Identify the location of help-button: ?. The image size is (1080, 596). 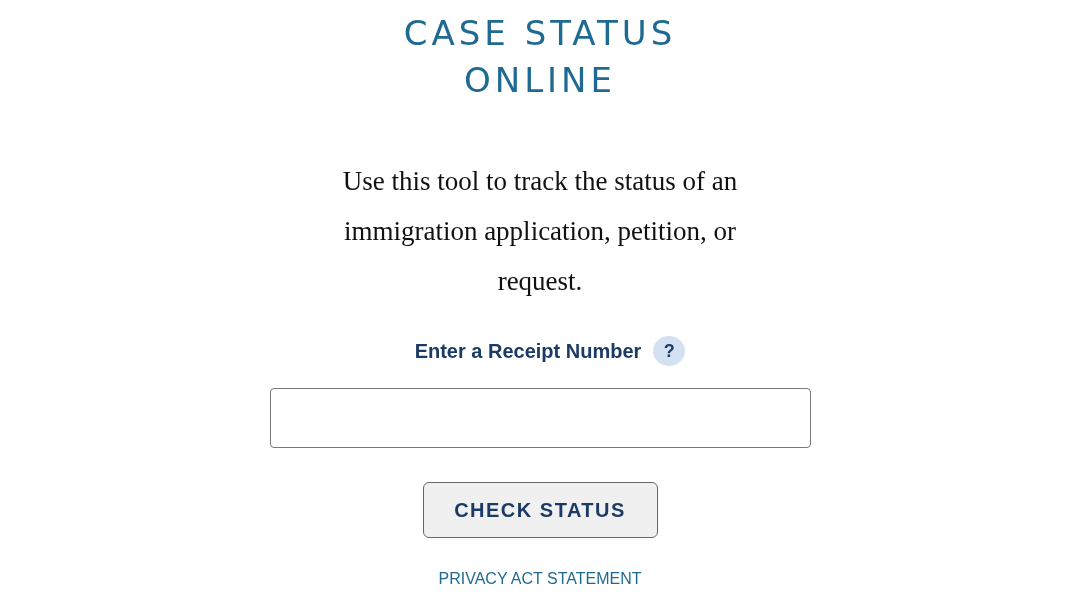
(669, 351).